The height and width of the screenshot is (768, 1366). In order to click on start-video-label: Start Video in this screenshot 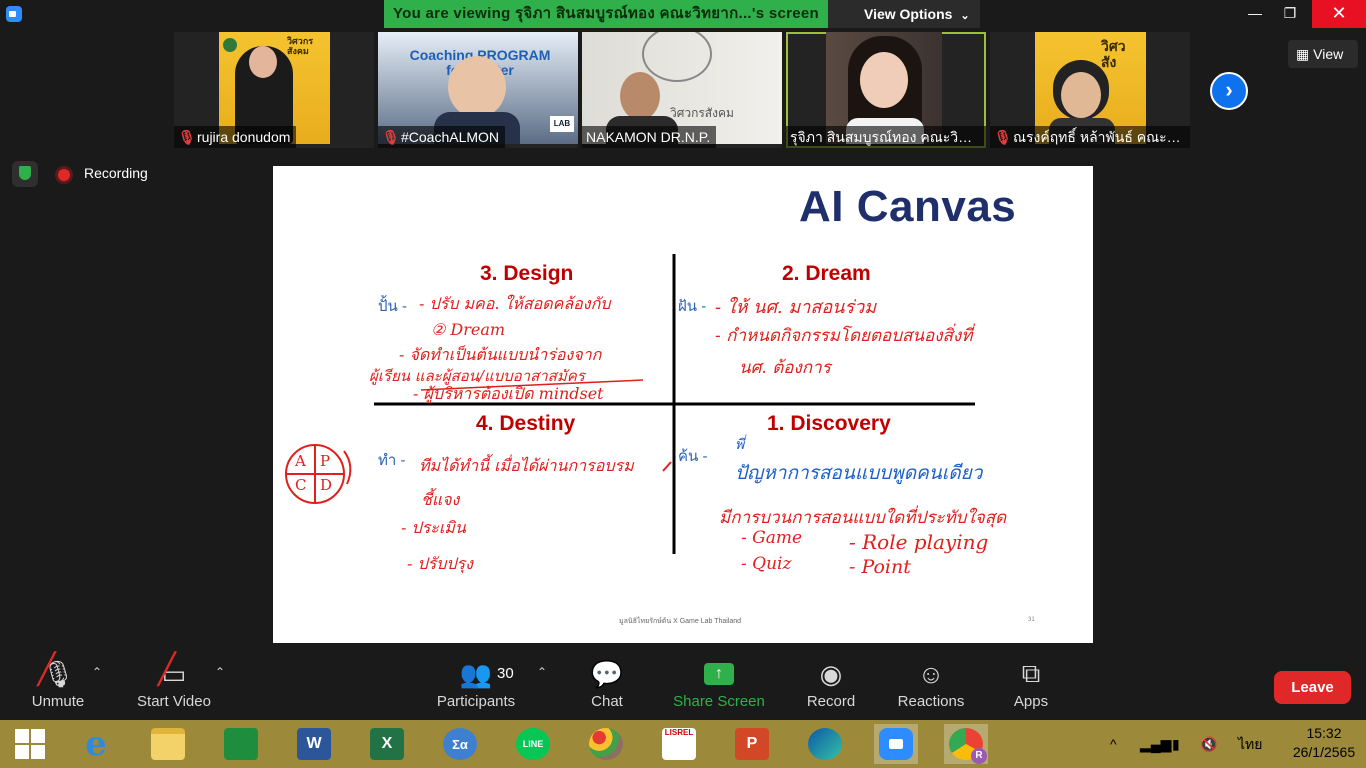, I will do `click(174, 701)`.